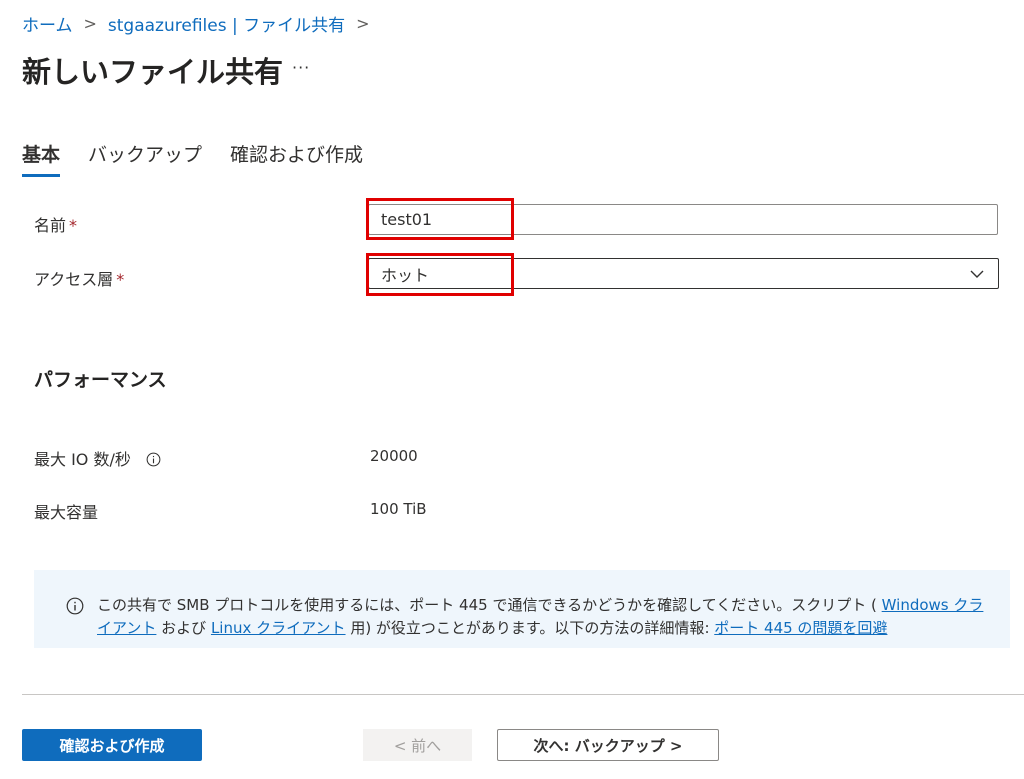  Describe the element at coordinates (683, 273) in the screenshot. I see `access-tier-select: ホット` at that location.